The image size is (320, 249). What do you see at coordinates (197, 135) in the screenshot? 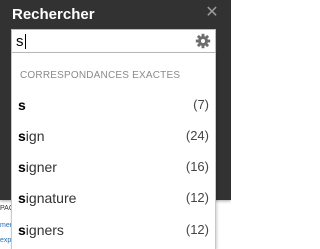
I see `suggestion-count: (24)` at bounding box center [197, 135].